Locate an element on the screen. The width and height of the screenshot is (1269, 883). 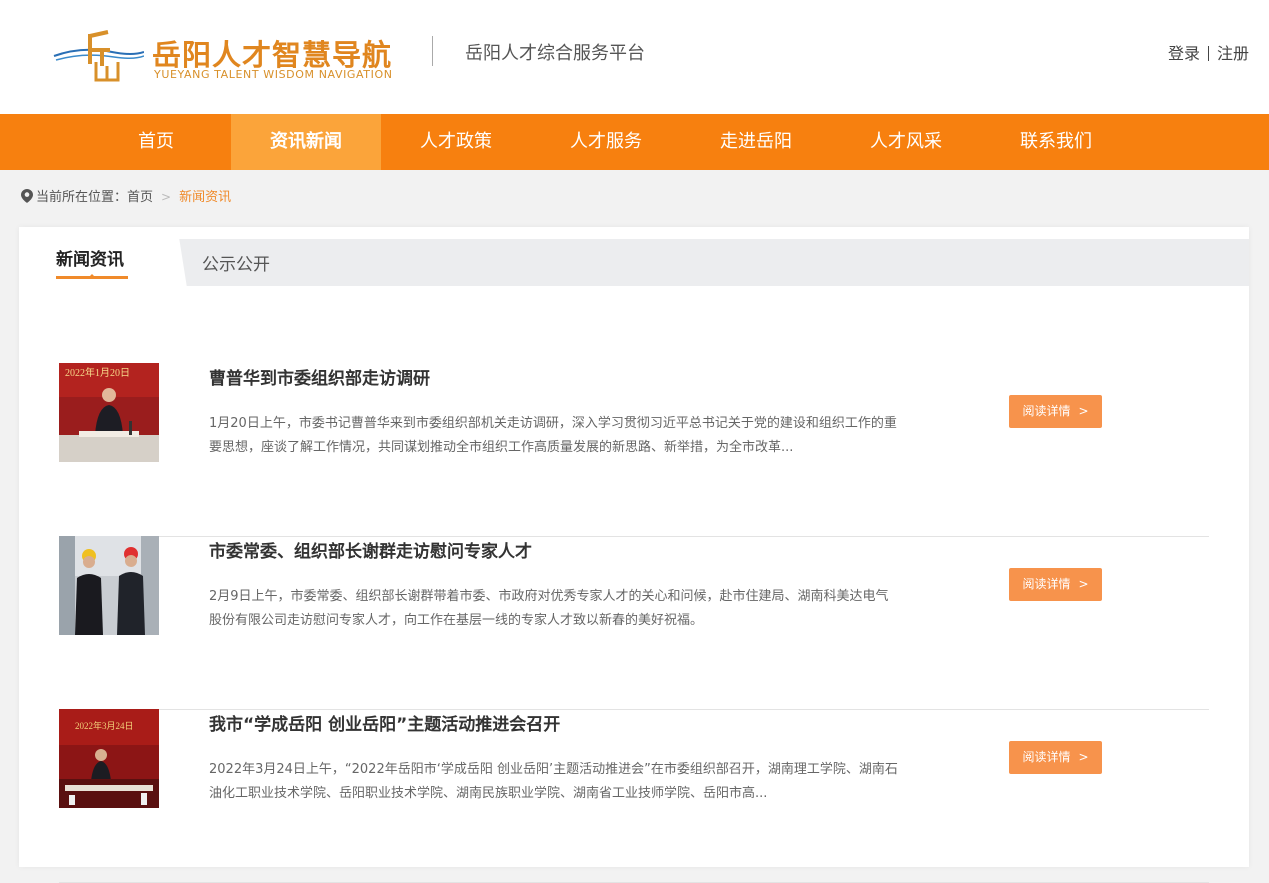
nav-item-policy: 人才政策 is located at coordinates (456, 142).